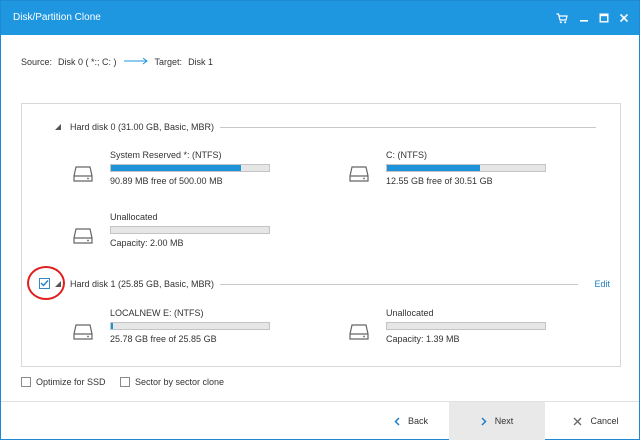  Describe the element at coordinates (447, 333) in the screenshot. I see `partition-unallocated-1: Unallocated Capacity: 1.39 MB` at that location.